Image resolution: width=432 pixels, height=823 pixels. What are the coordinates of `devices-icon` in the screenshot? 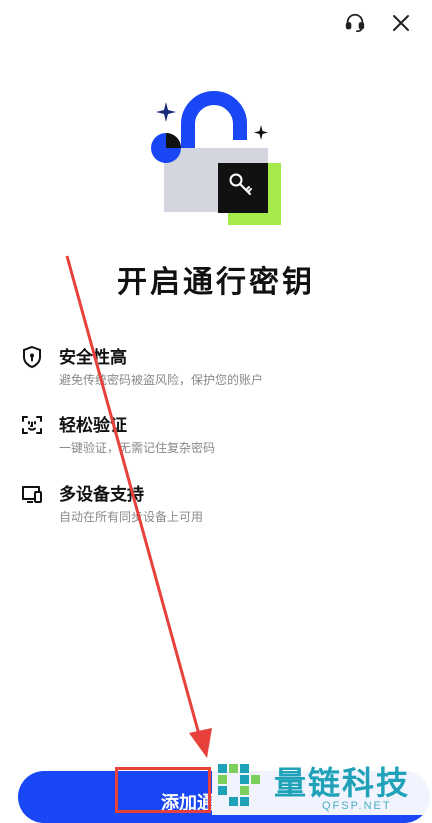 It's located at (32, 494).